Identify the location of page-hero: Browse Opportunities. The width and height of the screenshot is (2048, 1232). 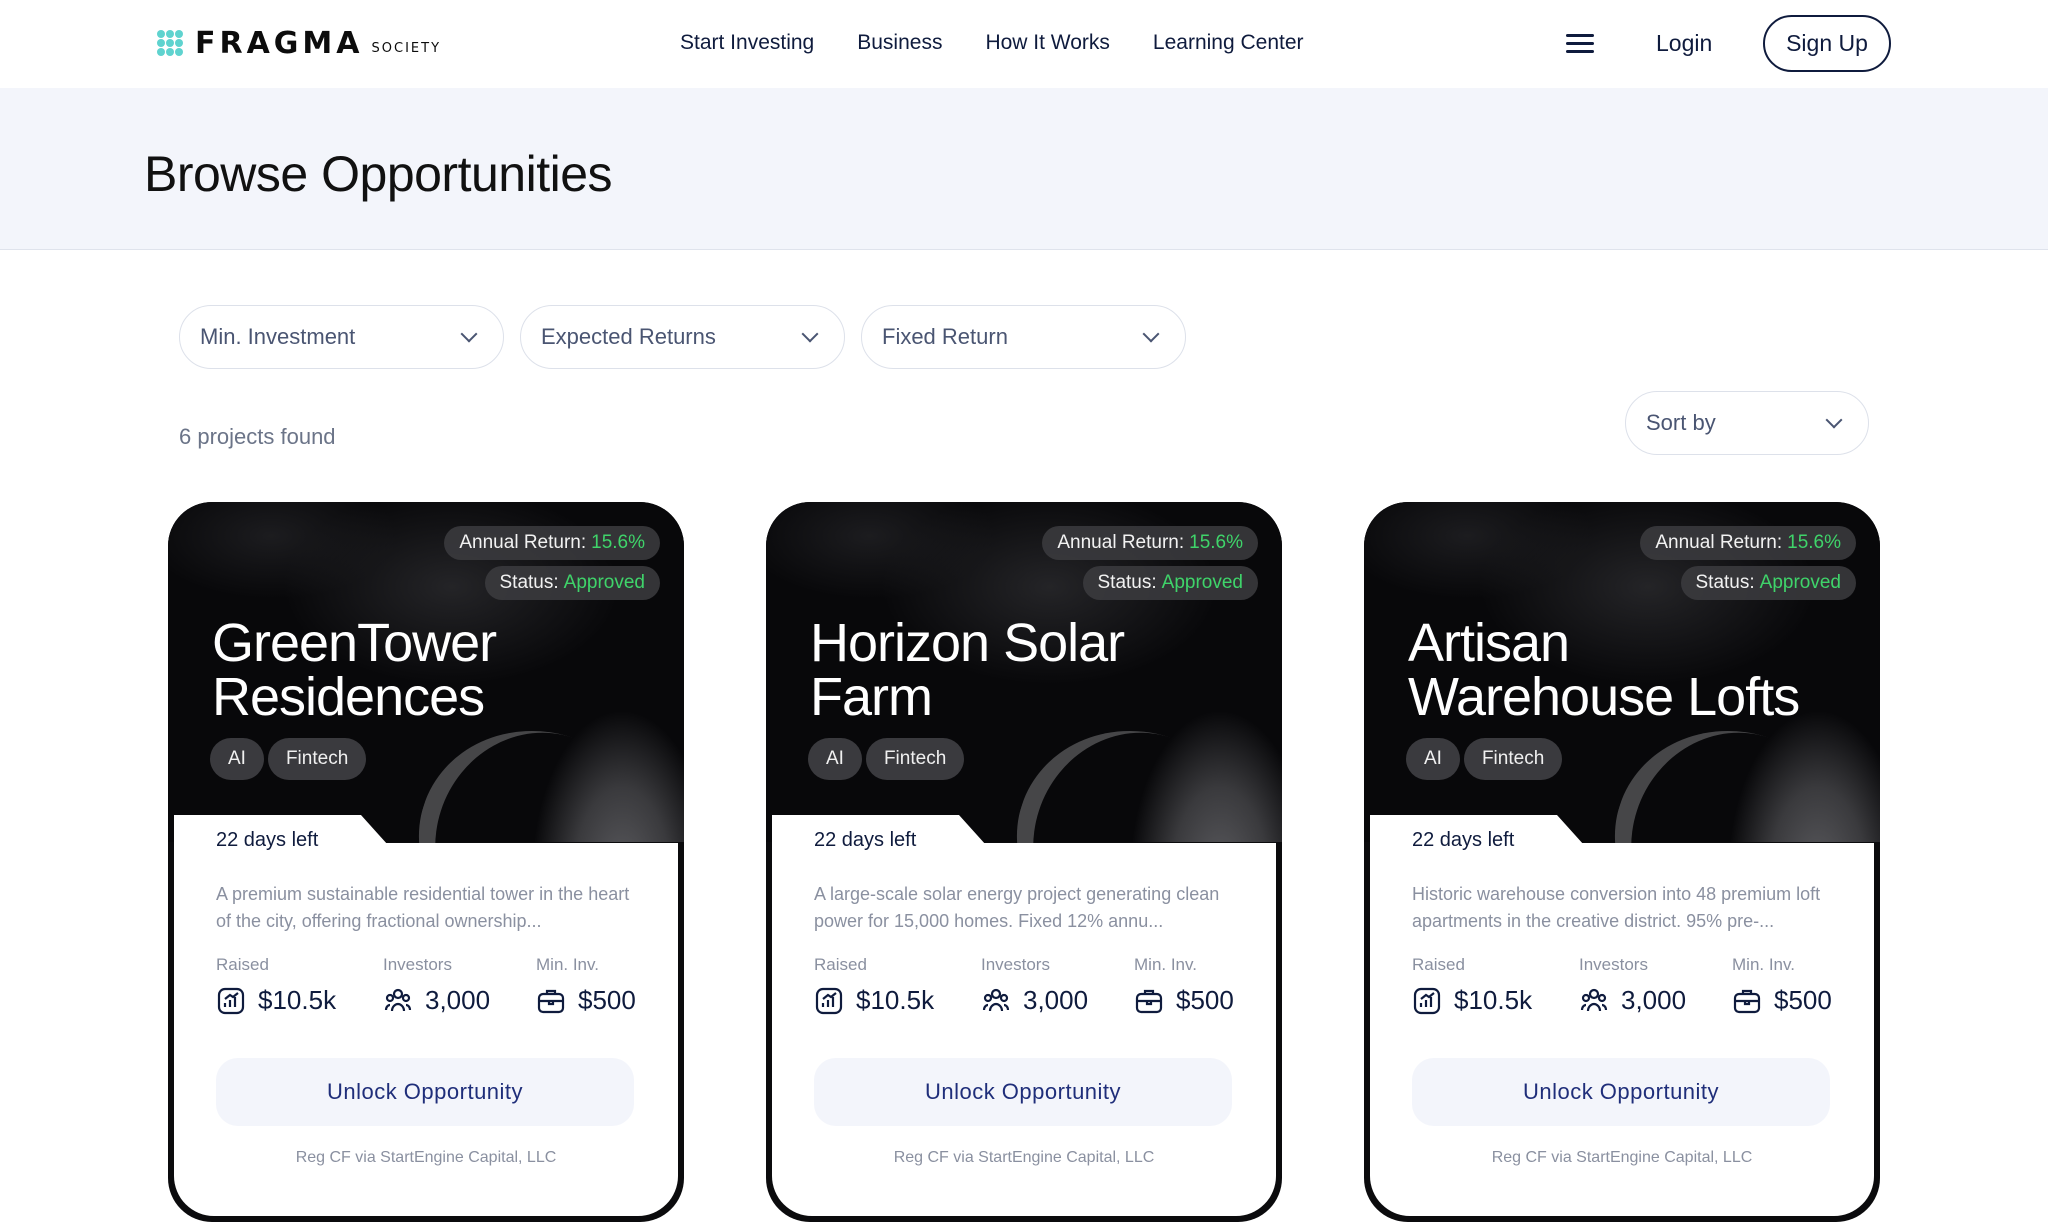
(1024, 169).